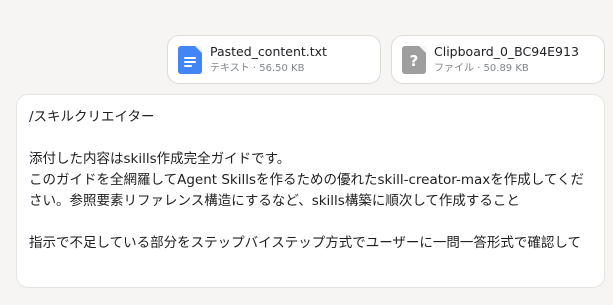 This screenshot has height=305, width=613. I want to click on message-command: /スキルクリエイター, so click(92, 117).